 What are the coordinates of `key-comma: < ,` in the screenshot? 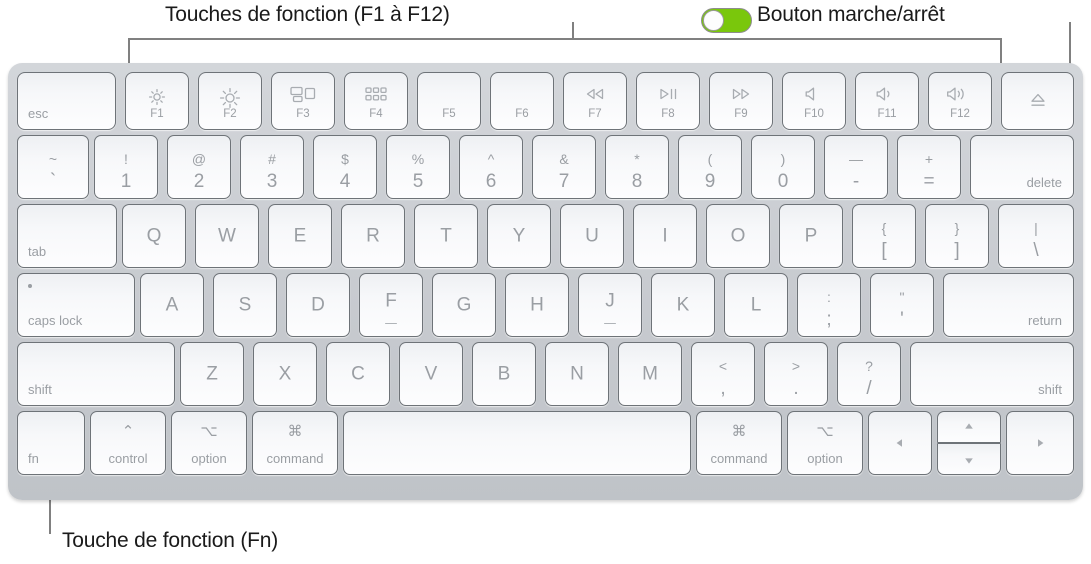 It's located at (723, 374).